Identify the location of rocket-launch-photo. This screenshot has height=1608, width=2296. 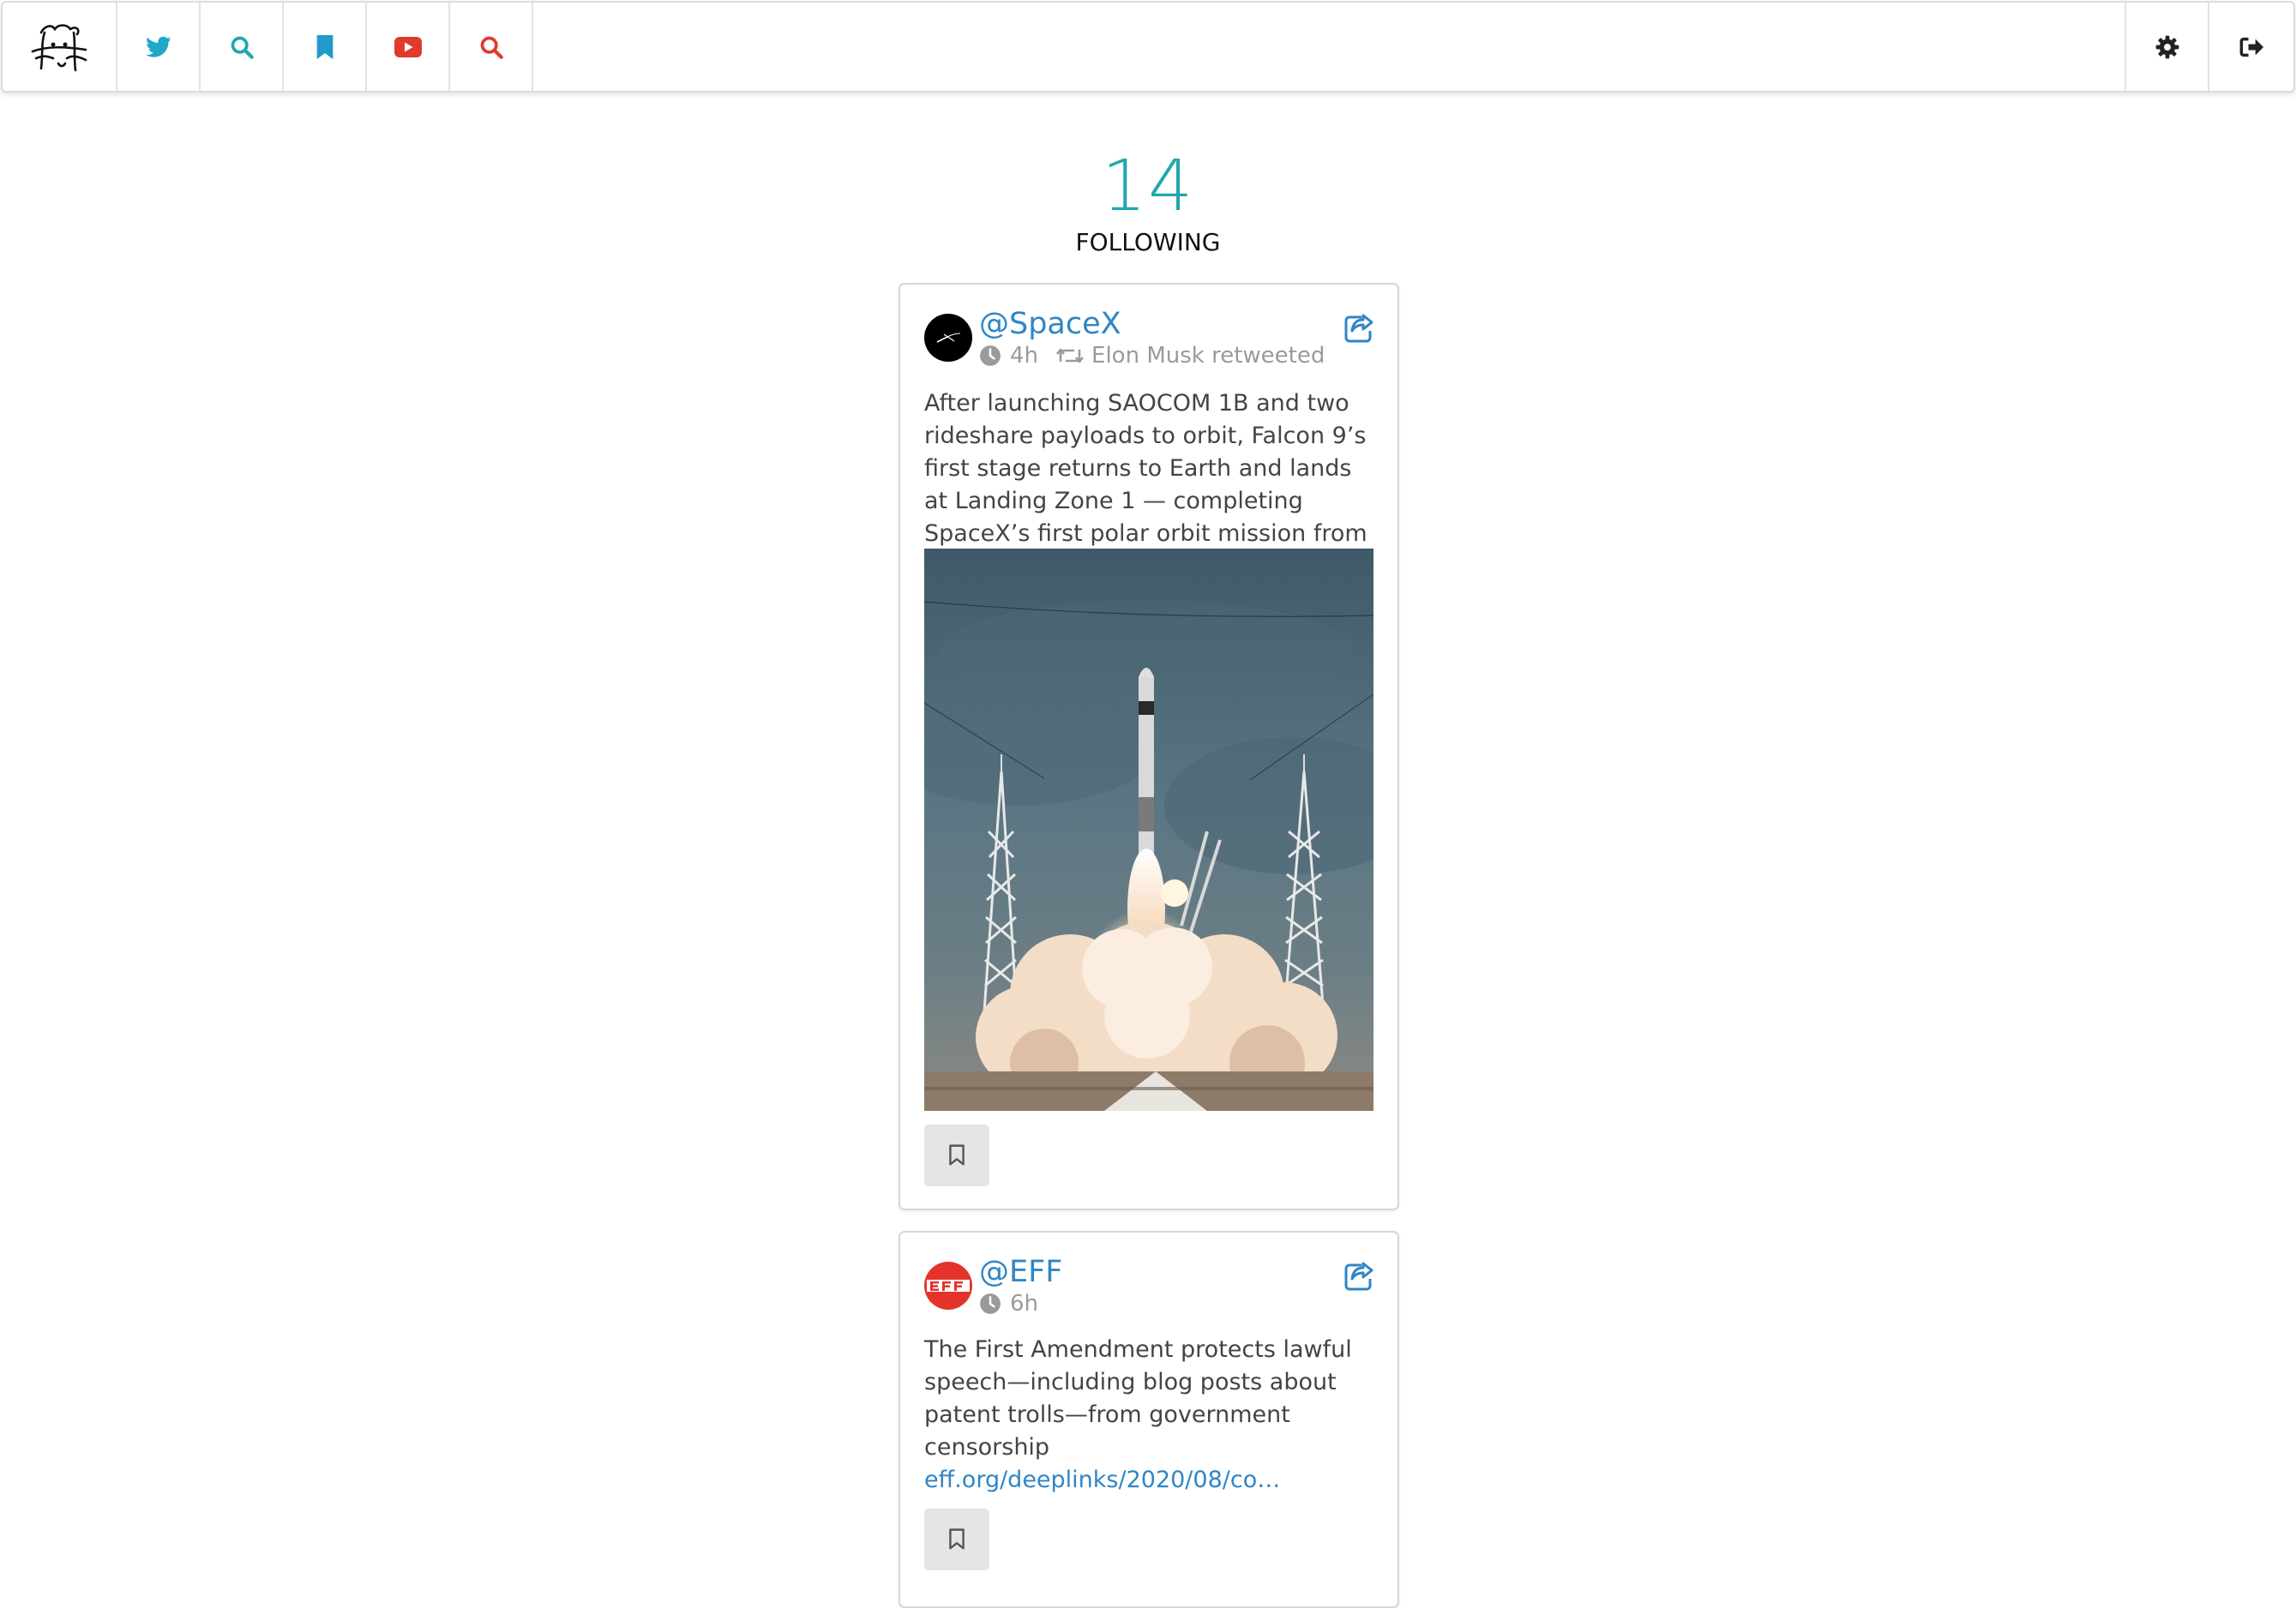
(1148, 830).